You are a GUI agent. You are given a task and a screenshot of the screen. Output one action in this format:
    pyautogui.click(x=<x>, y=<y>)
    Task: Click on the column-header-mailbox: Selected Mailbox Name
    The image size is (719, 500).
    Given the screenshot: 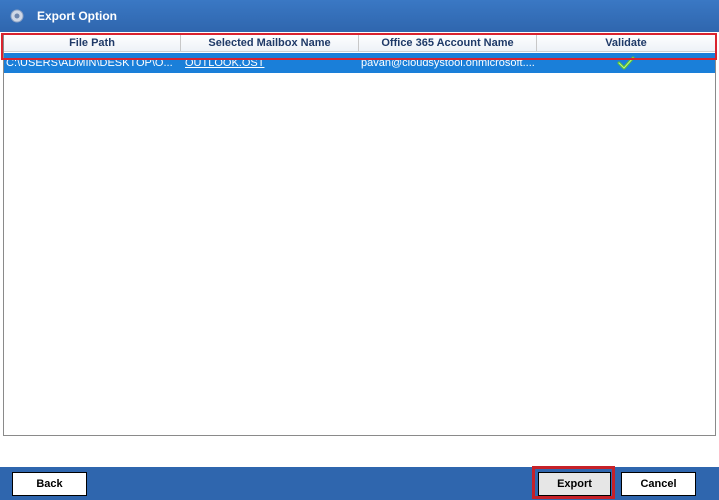 What is the action you would take?
    pyautogui.click(x=270, y=42)
    